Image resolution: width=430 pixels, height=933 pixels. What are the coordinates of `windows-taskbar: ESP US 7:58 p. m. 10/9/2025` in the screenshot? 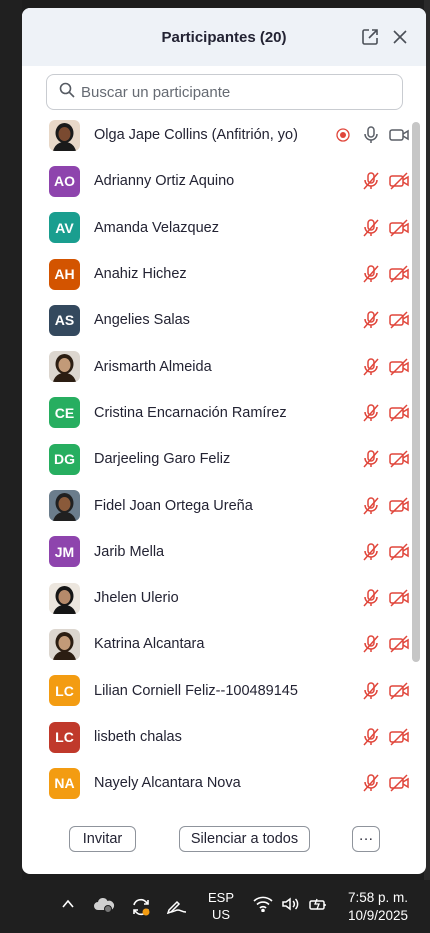 It's located at (215, 906).